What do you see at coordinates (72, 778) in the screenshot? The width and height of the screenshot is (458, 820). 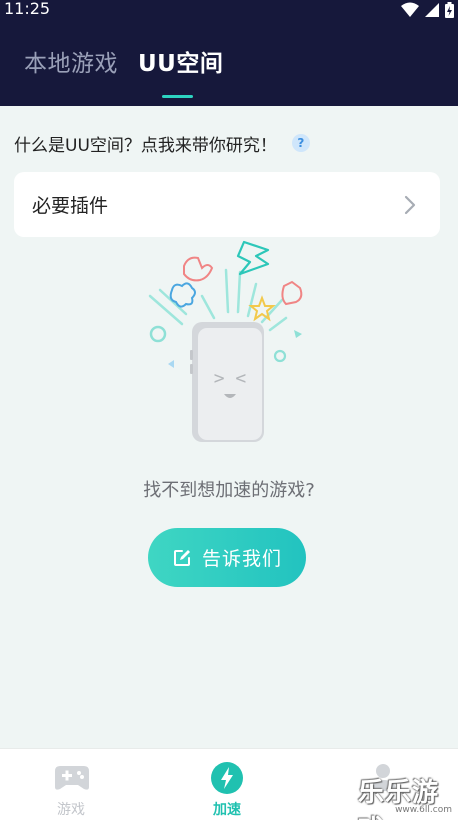 I see `gamepad-icon` at bounding box center [72, 778].